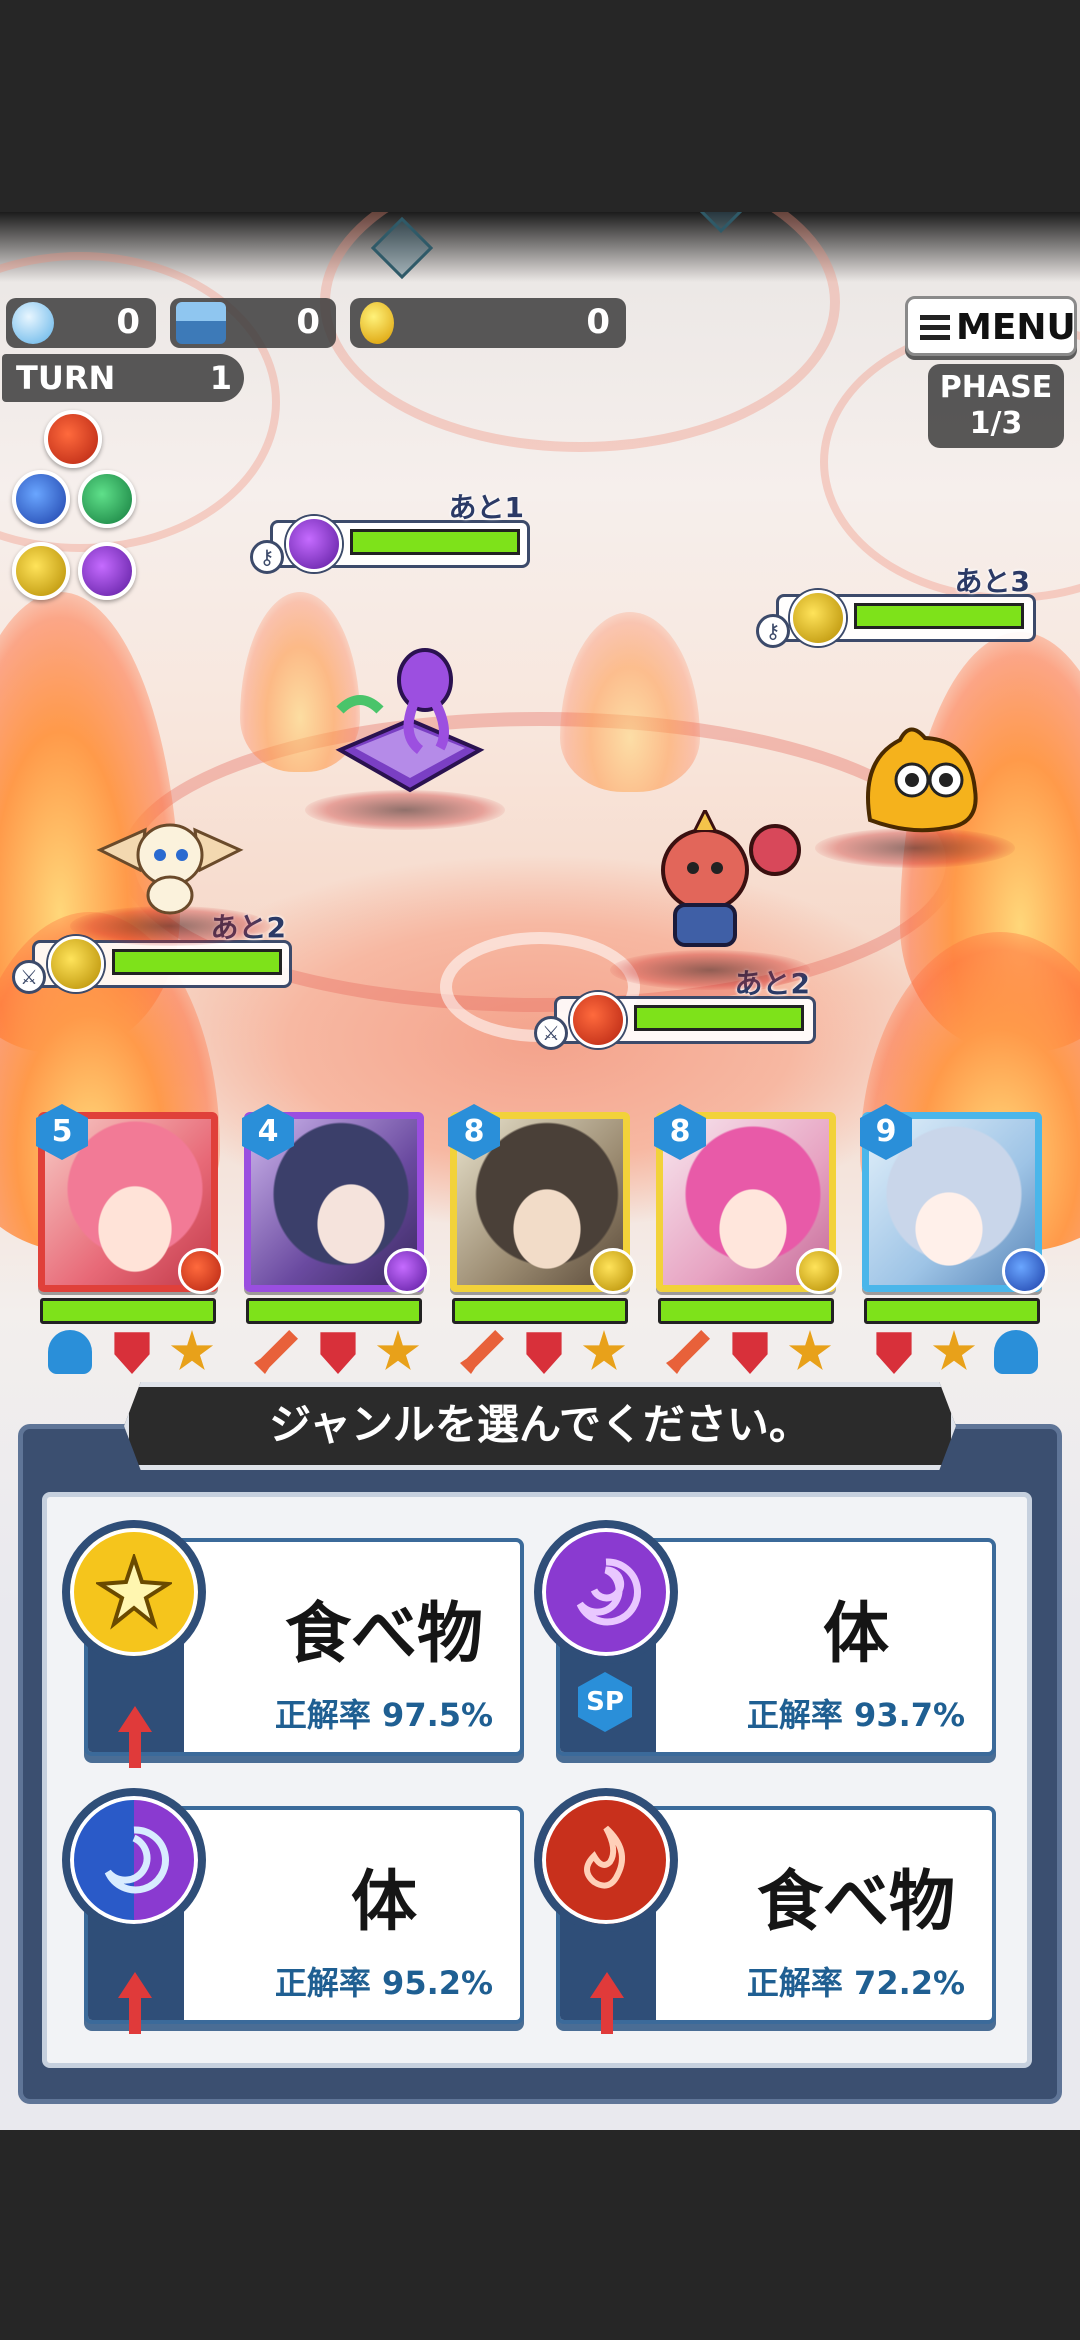  Describe the element at coordinates (384, 1715) in the screenshot. I see `accuracy-rate: 正解率 97.5%` at that location.